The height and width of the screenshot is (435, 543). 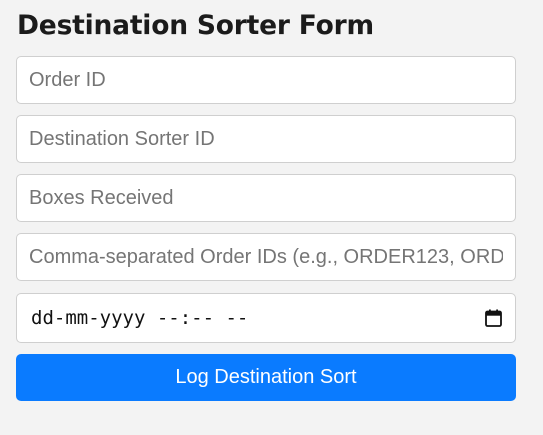 What do you see at coordinates (140, 318) in the screenshot?
I see `datetime-display: dd-mm-yyyy --:-- --` at bounding box center [140, 318].